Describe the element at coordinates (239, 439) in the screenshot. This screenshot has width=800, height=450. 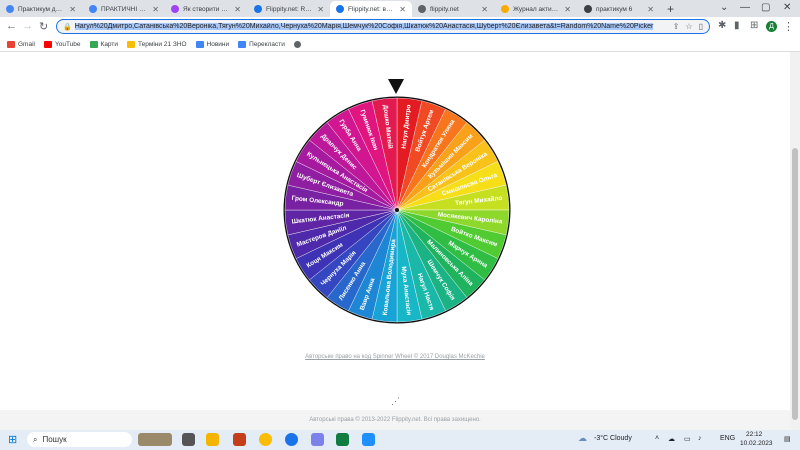
I see `powerpoint-icon` at that location.